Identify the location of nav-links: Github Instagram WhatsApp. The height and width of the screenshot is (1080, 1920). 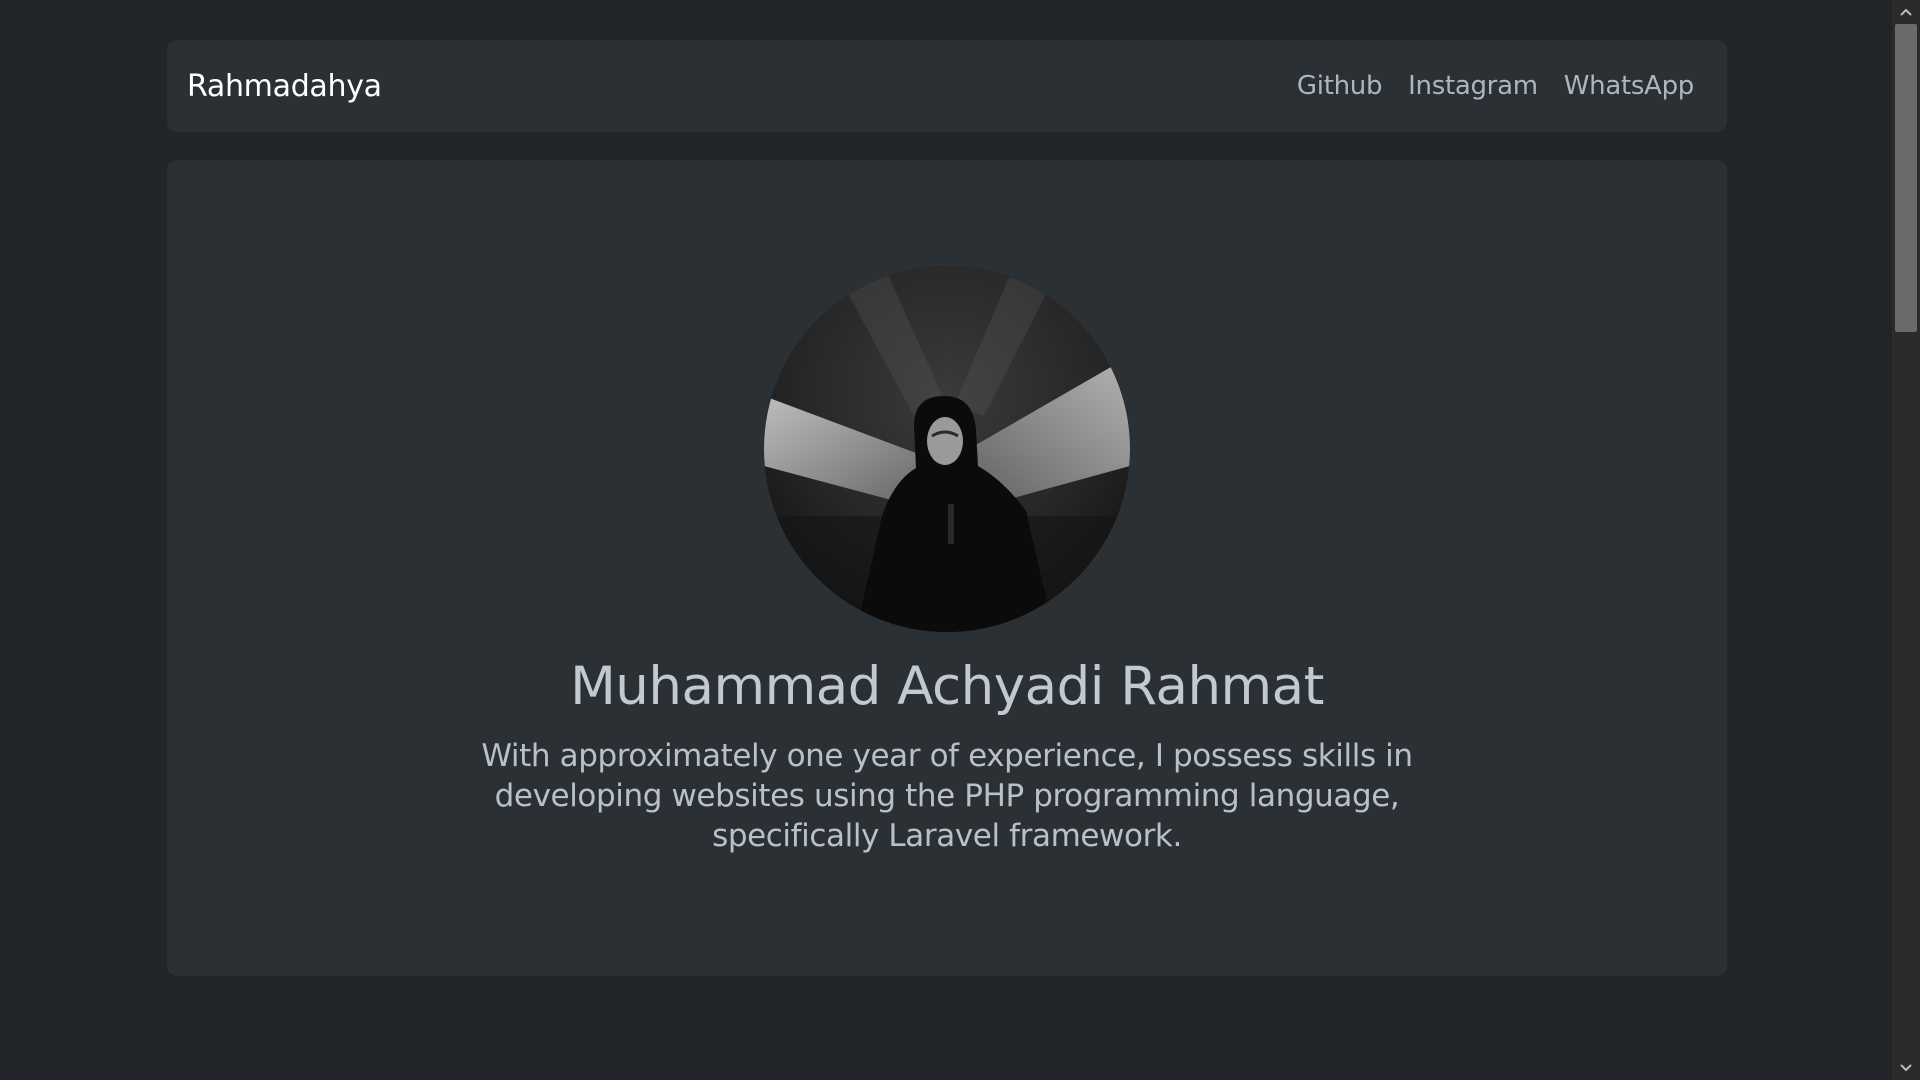
(1482, 86).